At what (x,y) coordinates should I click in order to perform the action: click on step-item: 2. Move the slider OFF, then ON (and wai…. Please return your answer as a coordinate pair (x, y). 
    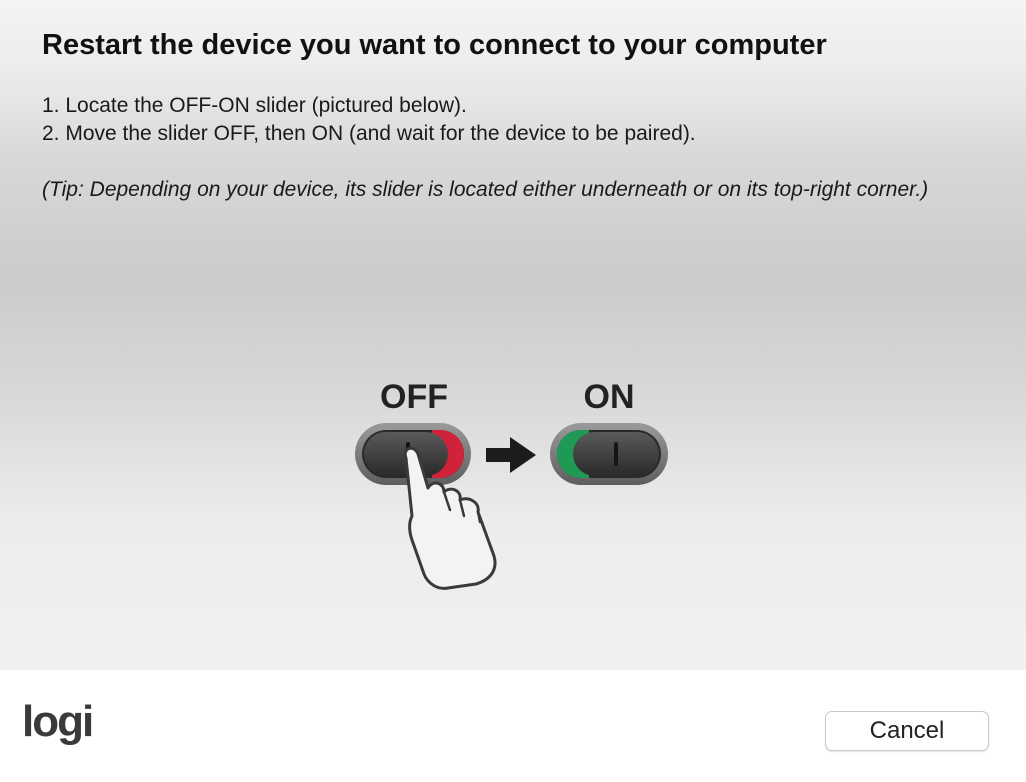
    Looking at the image, I should click on (369, 133).